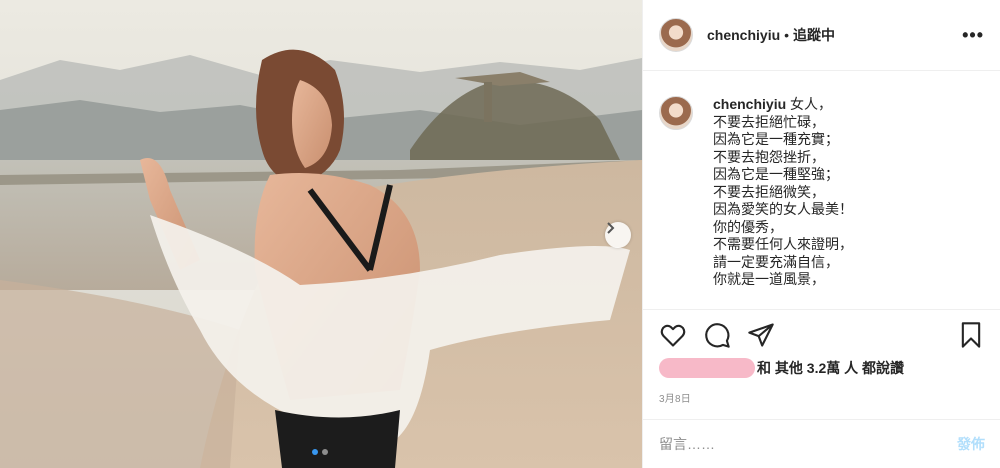 Image resolution: width=1000 pixels, height=468 pixels. I want to click on comment-input, so click(808, 444).